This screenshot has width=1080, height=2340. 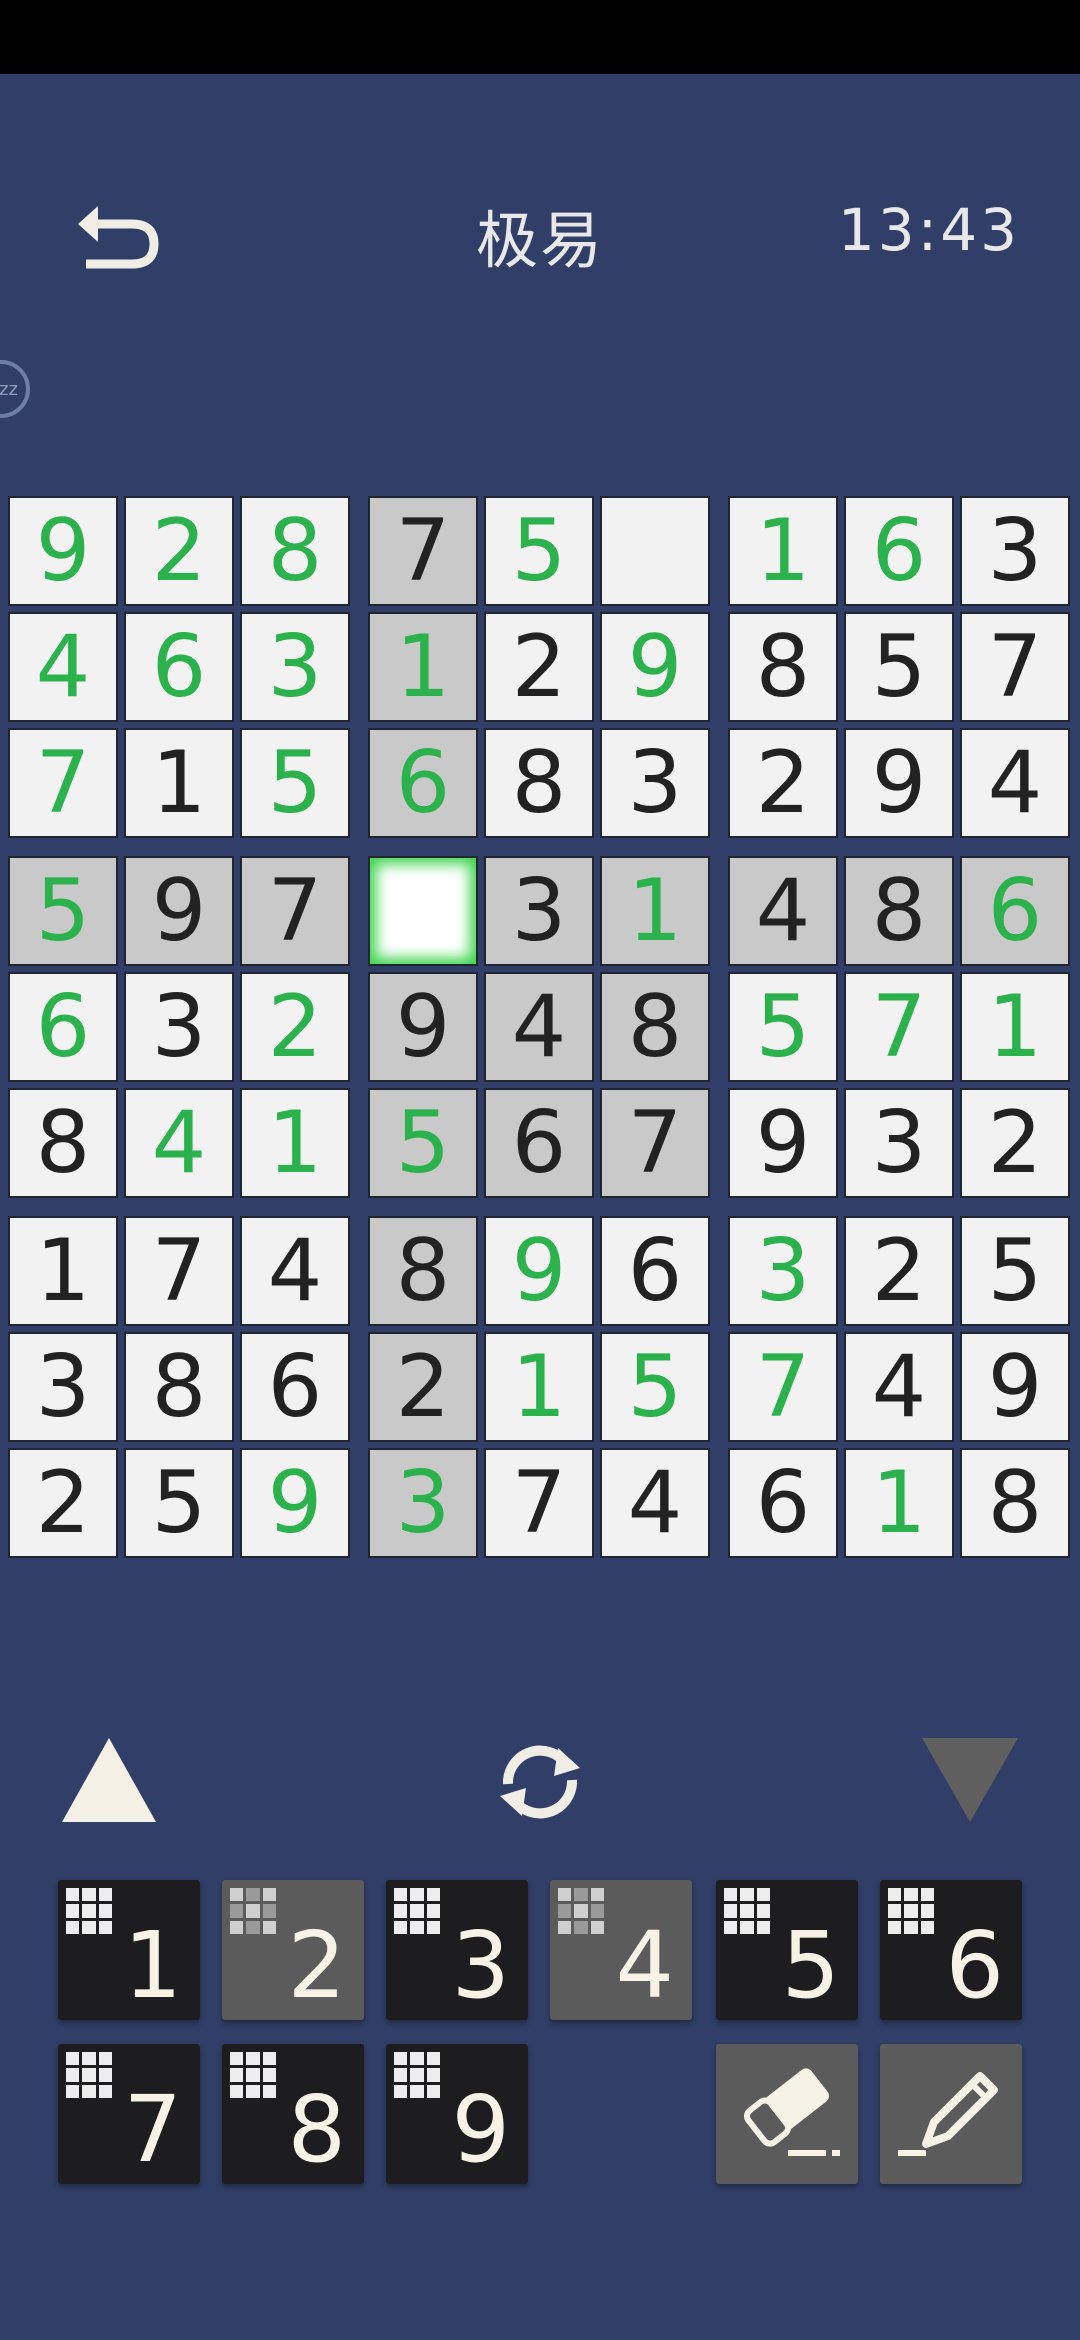 What do you see at coordinates (457, 2114) in the screenshot?
I see `number-key-9: 9` at bounding box center [457, 2114].